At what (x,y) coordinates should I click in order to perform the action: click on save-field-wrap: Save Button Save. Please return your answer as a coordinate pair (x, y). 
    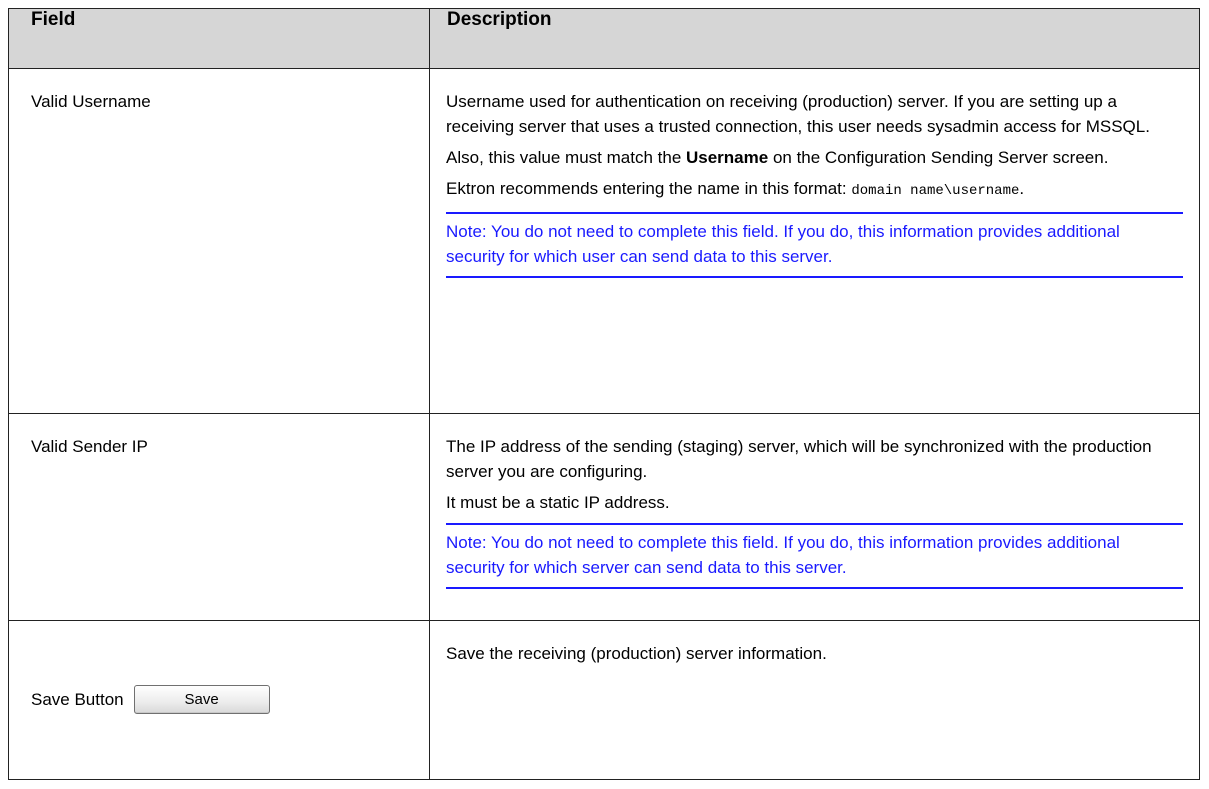
    Looking at the image, I should click on (225, 699).